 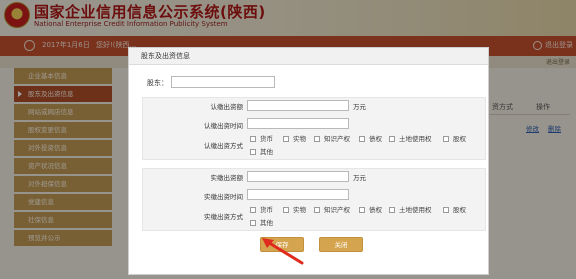 I want to click on paid-method-other: 其他, so click(x=261, y=222).